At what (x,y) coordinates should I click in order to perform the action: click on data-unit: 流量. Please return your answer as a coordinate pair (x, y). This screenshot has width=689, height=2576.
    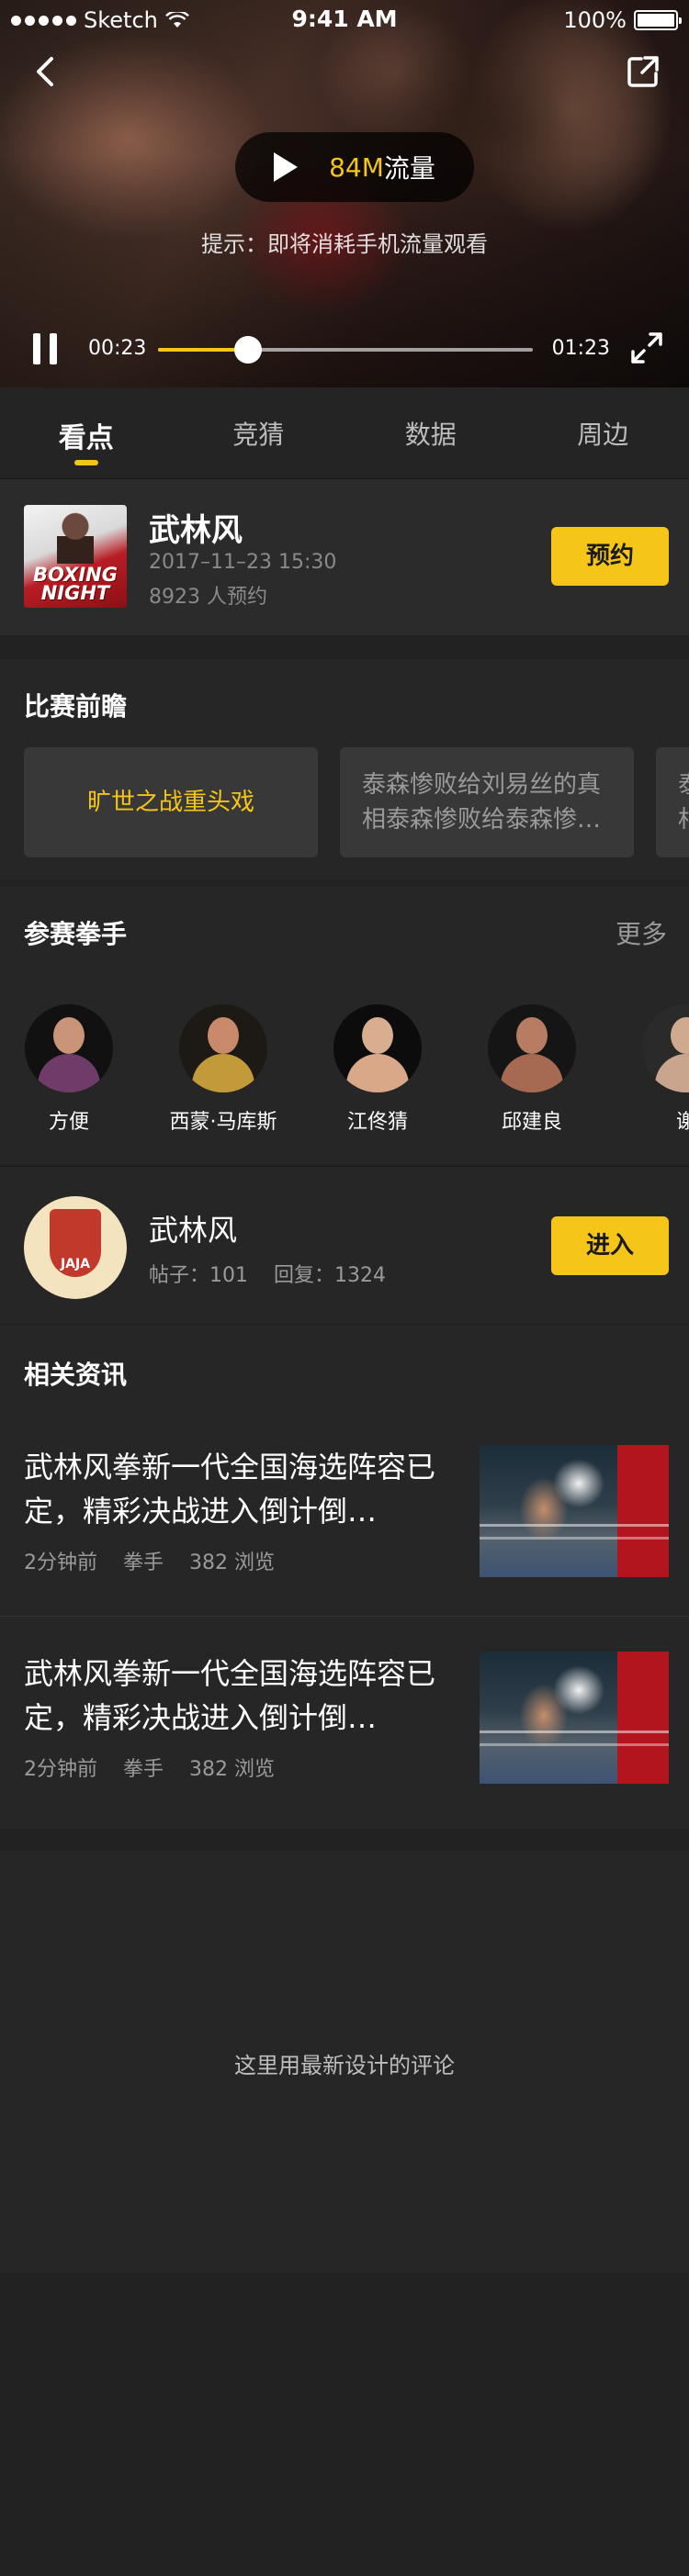
    Looking at the image, I should click on (409, 168).